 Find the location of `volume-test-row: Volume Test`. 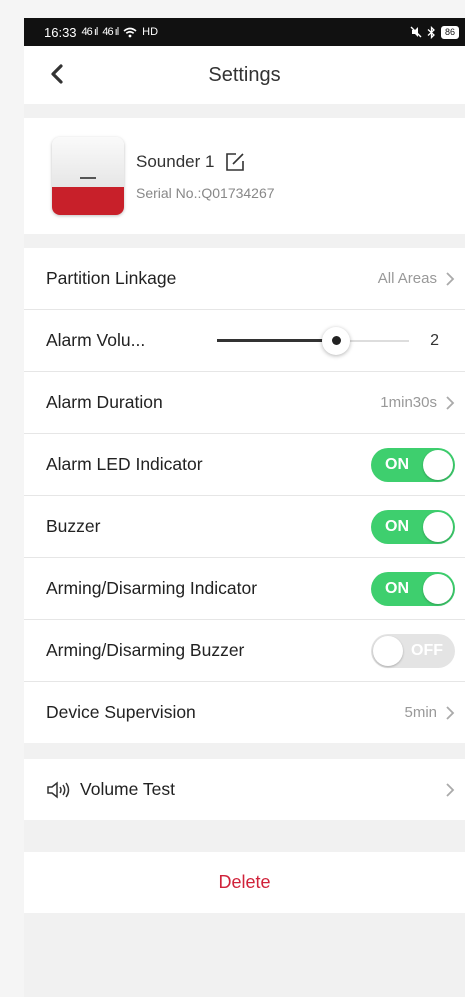

volume-test-row: Volume Test is located at coordinates (244, 789).